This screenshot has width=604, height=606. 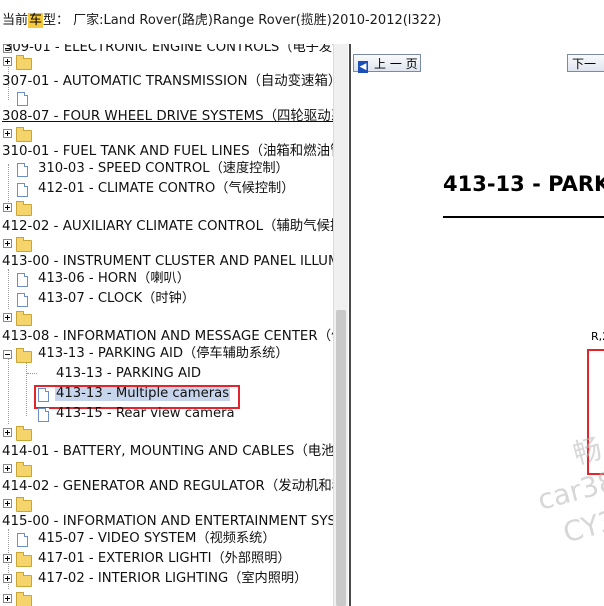 I want to click on tree-row-section: 413-06 - HORN（喇叭）, so click(x=114, y=278).